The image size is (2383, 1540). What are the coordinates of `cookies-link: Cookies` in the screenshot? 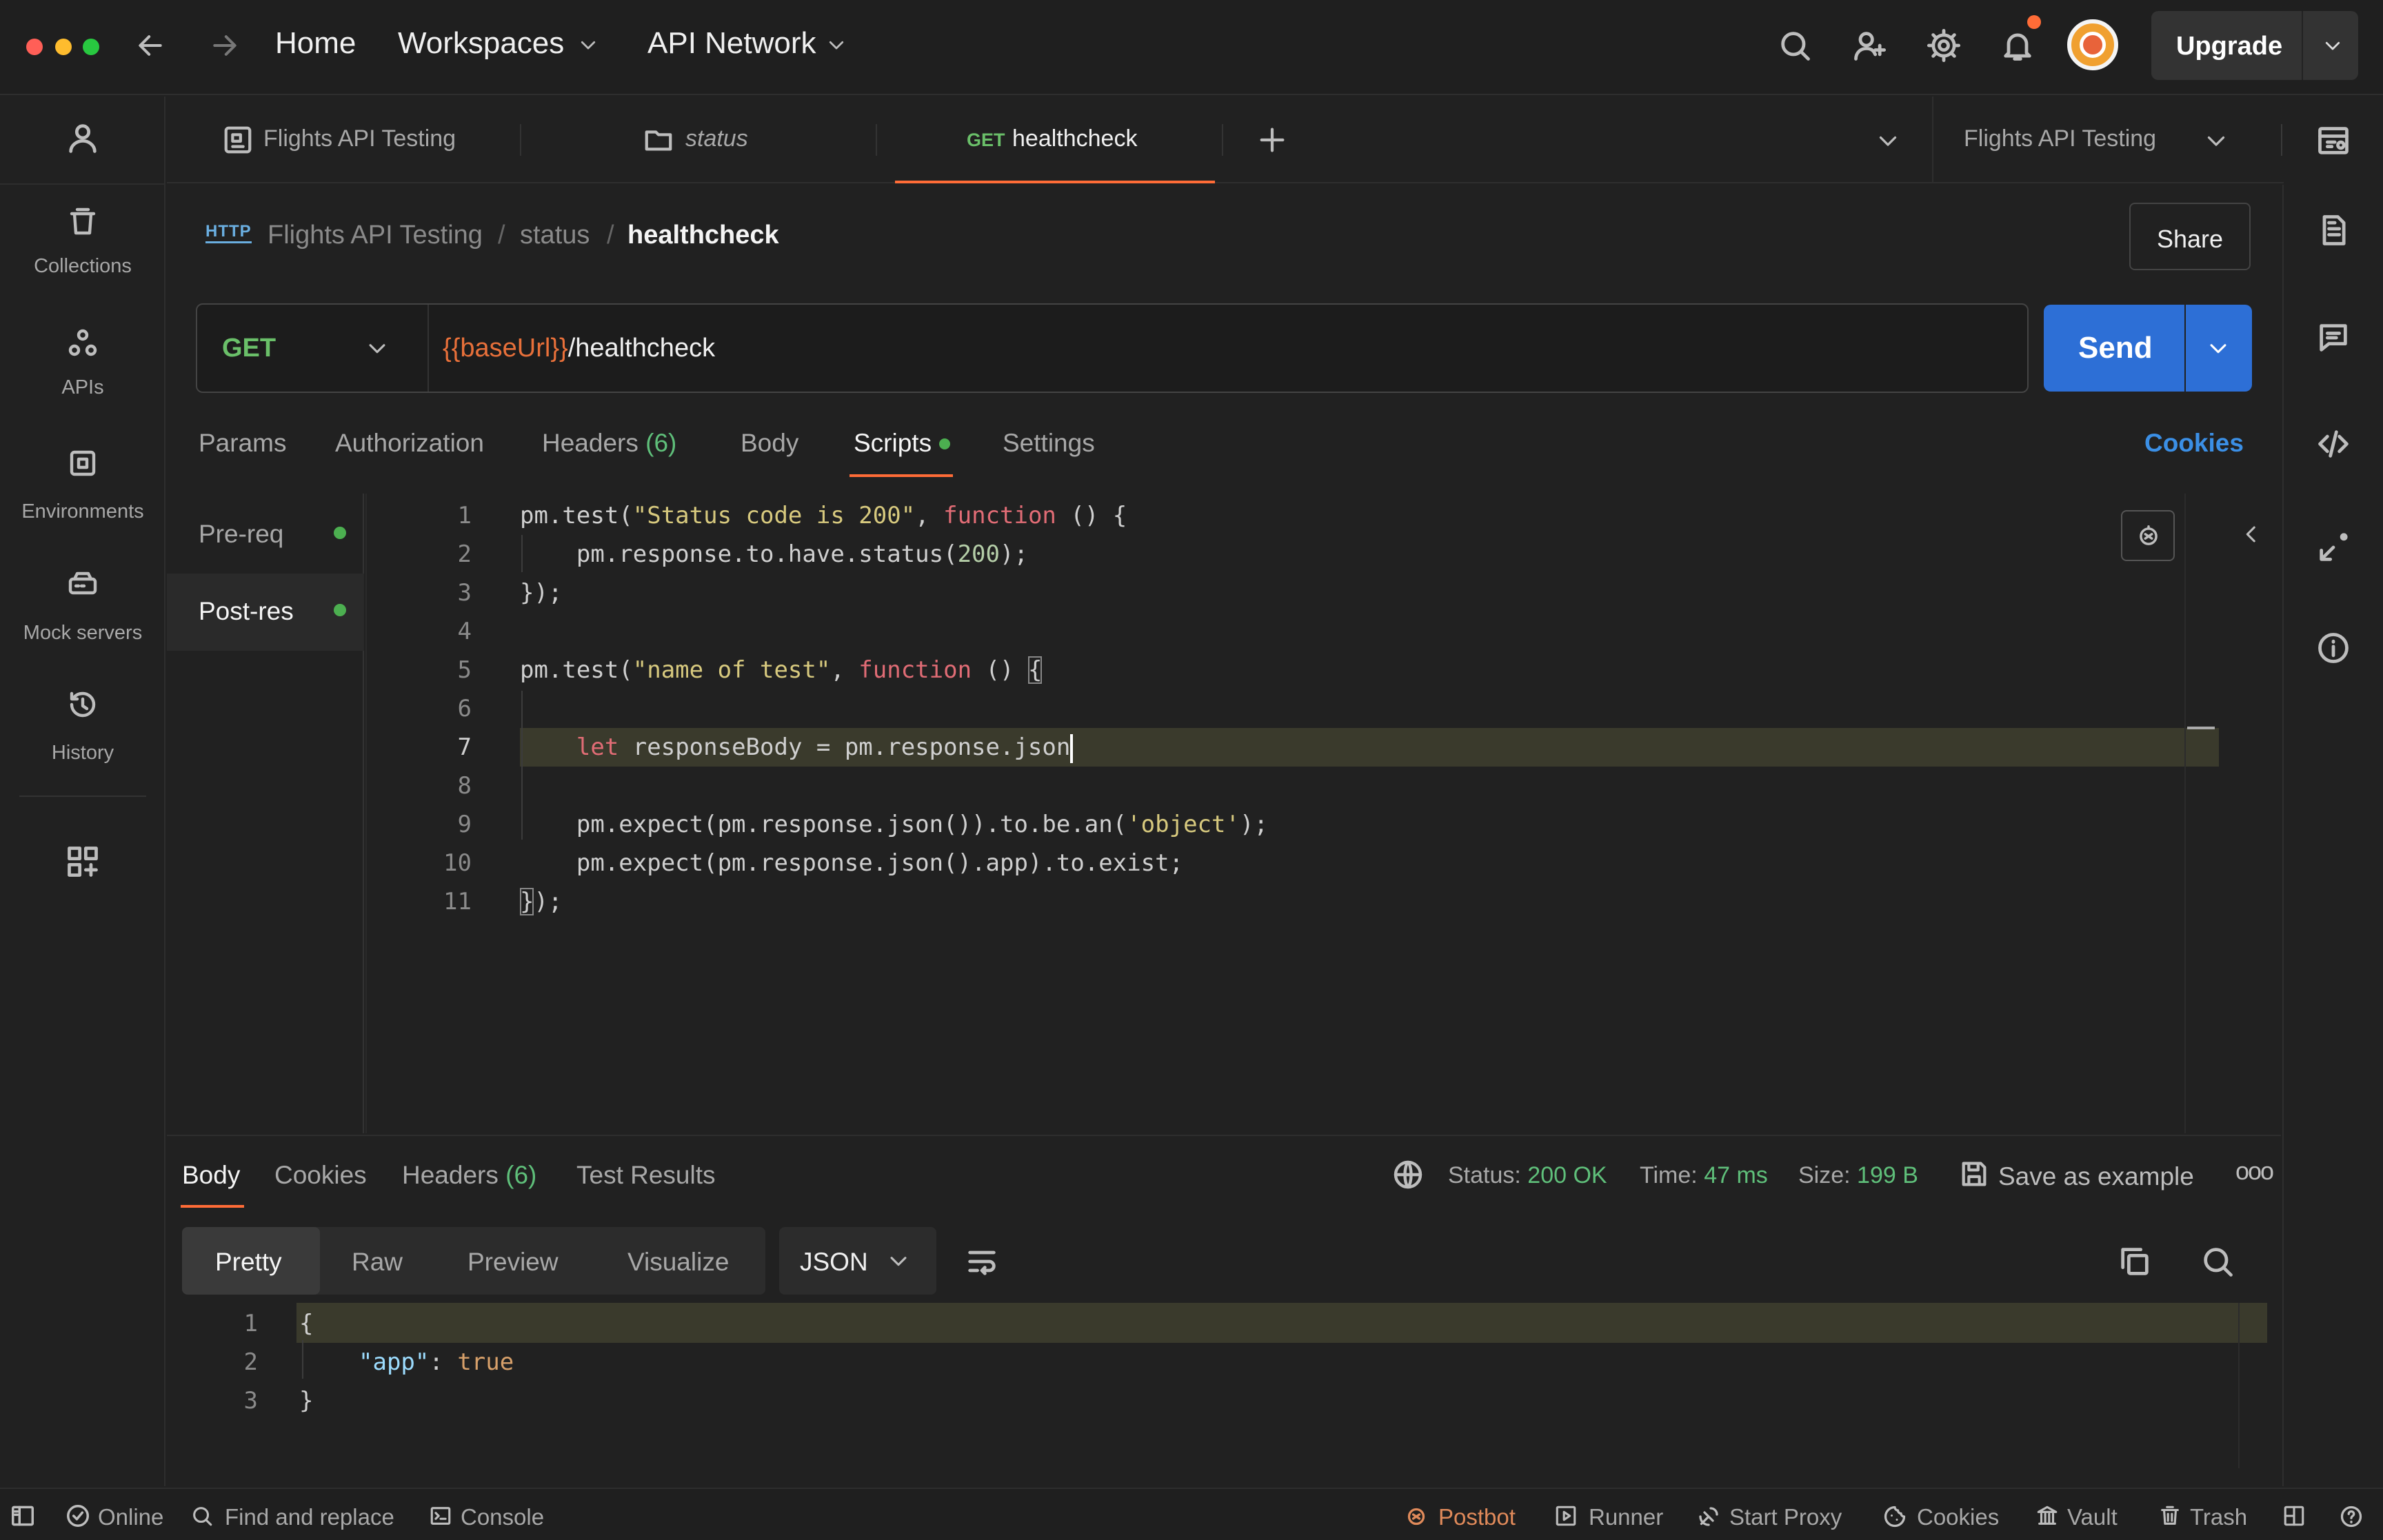 It's located at (2194, 444).